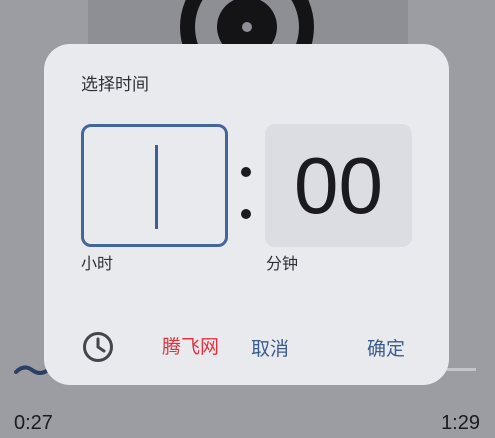 Image resolution: width=495 pixels, height=438 pixels. Describe the element at coordinates (386, 347) in the screenshot. I see `ok-button: 确定` at that location.